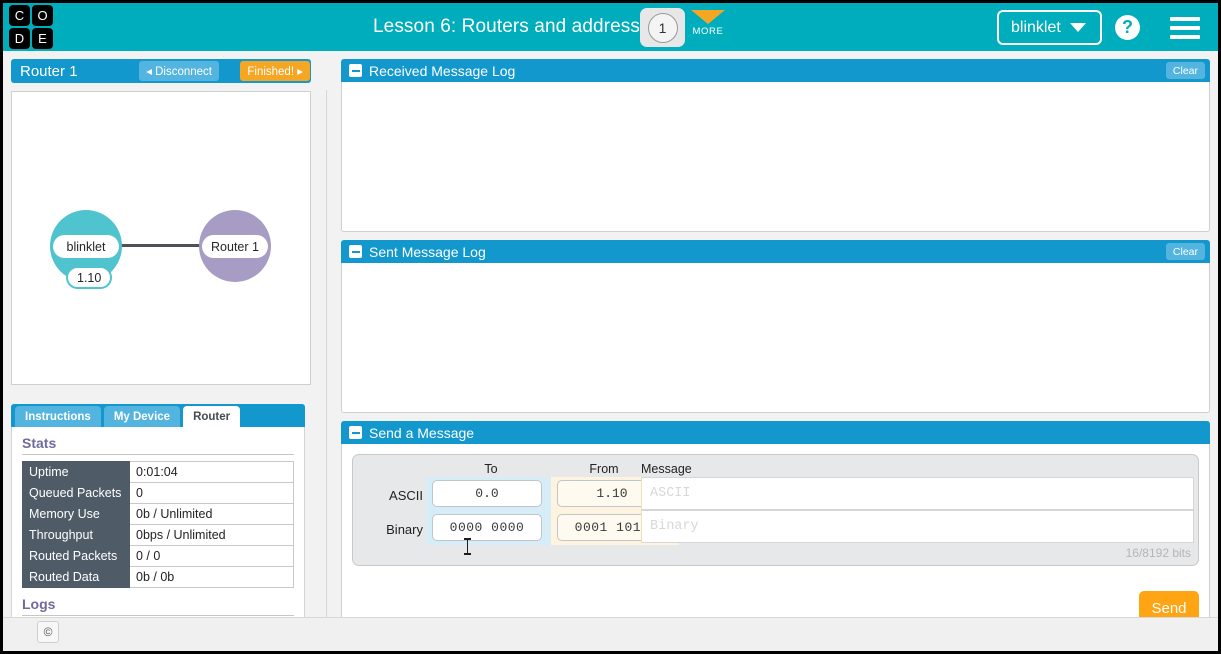  Describe the element at coordinates (76, 577) in the screenshot. I see `stat-key: Routed Data` at that location.